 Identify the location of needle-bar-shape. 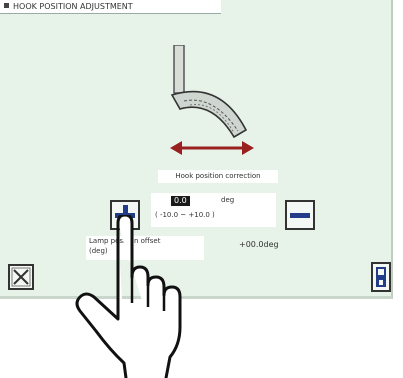
(179, 69).